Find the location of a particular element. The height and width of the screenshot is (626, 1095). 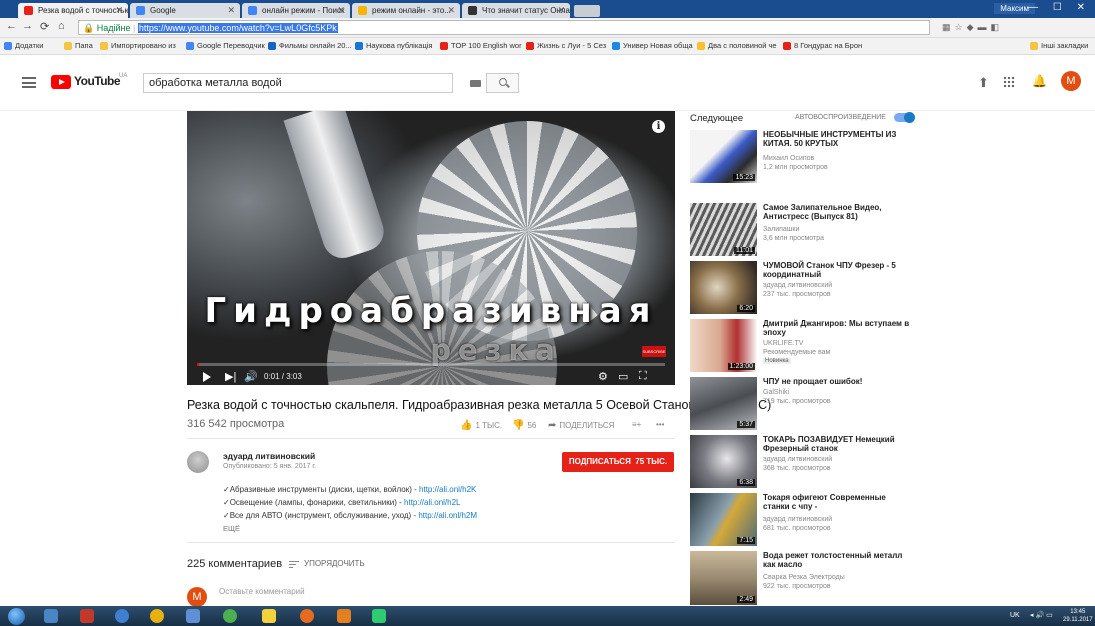

utorrent-icon is located at coordinates (230, 616).